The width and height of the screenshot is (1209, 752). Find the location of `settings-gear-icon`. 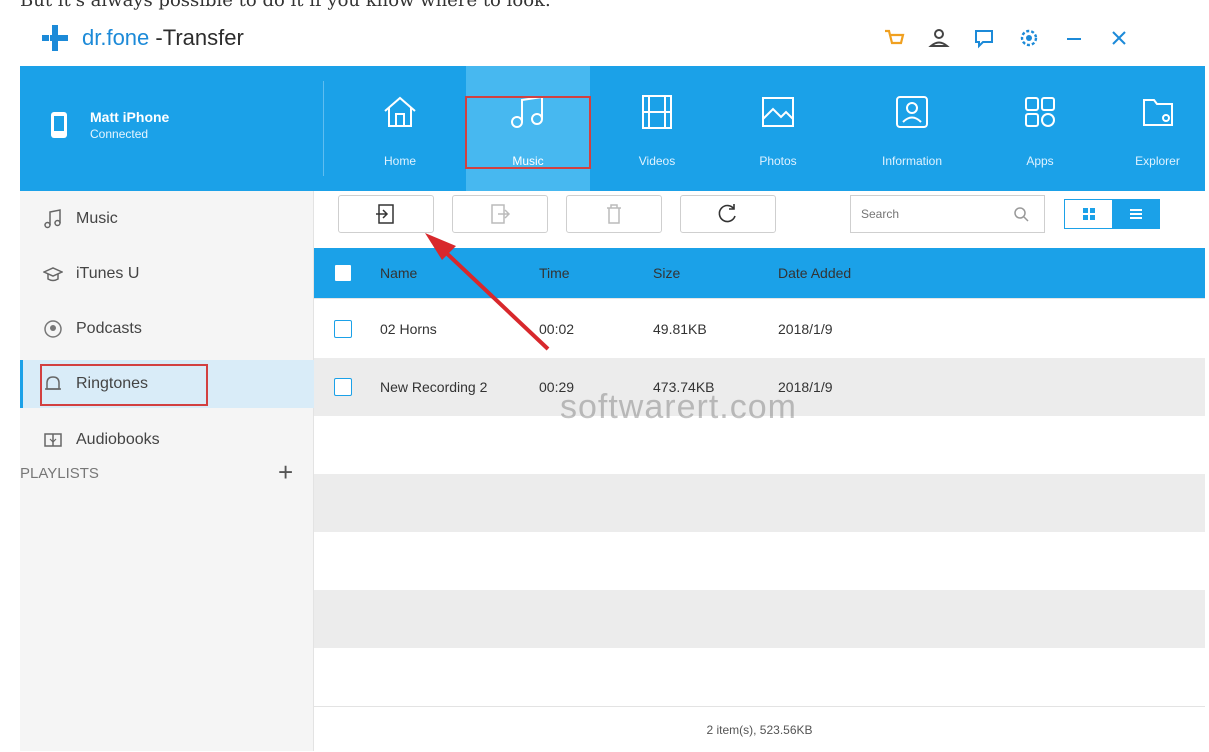

settings-gear-icon is located at coordinates (1029, 38).